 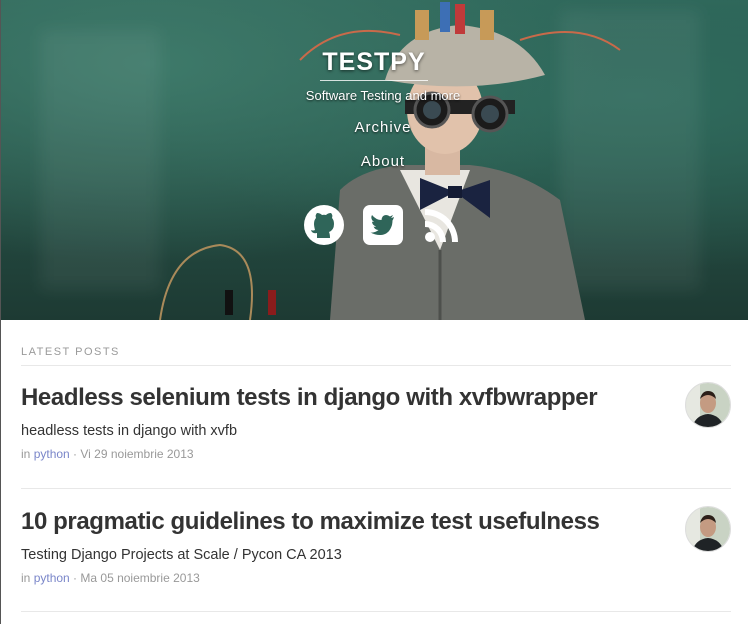 What do you see at coordinates (324, 225) in the screenshot?
I see `github-icon` at bounding box center [324, 225].